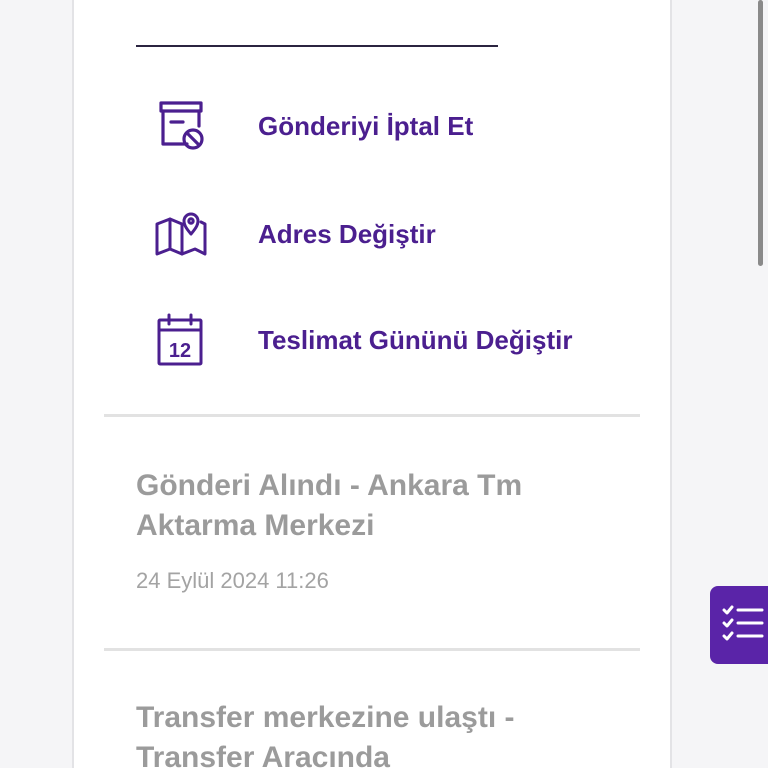  What do you see at coordinates (232, 580) in the screenshot?
I see `event-time: 24 Eylül 2024 11:26` at bounding box center [232, 580].